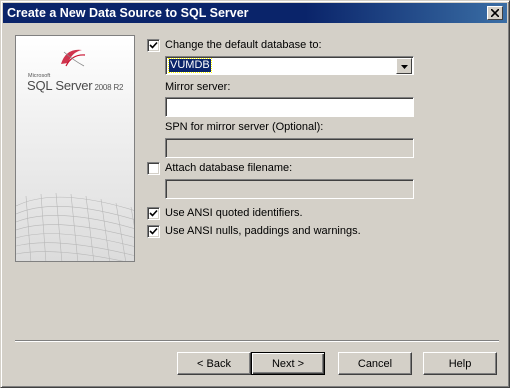  Describe the element at coordinates (60, 85) in the screenshot. I see `logo-product-name: SQL Server` at that location.